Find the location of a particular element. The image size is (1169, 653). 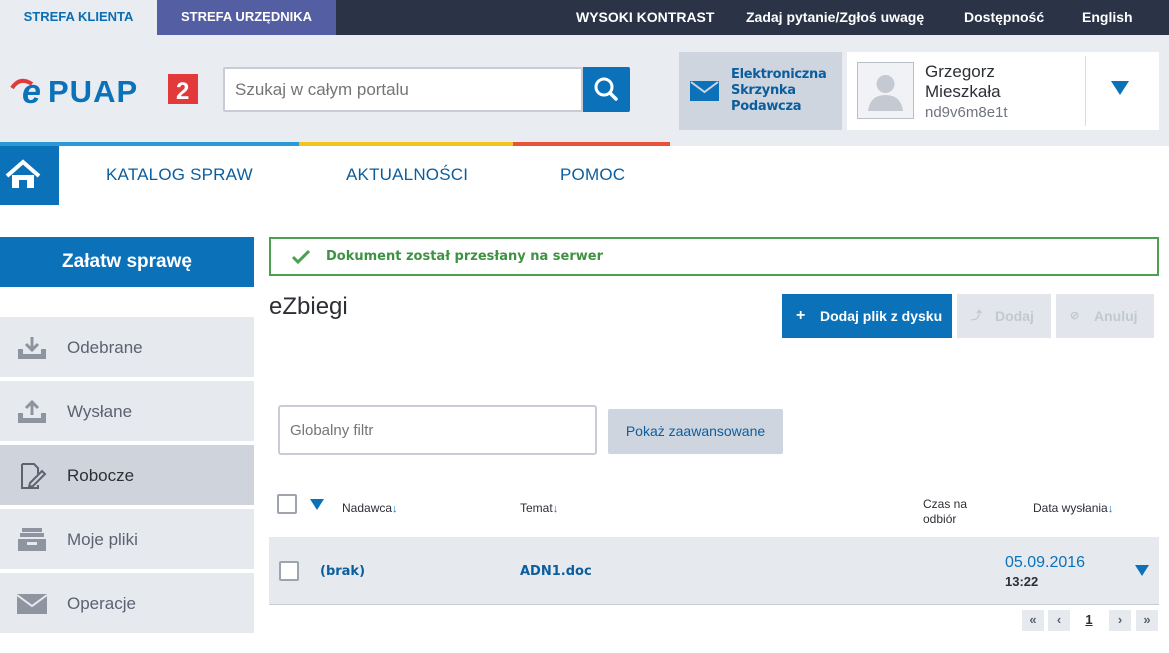

sidebar-item-label: Operacje is located at coordinates (101, 603).